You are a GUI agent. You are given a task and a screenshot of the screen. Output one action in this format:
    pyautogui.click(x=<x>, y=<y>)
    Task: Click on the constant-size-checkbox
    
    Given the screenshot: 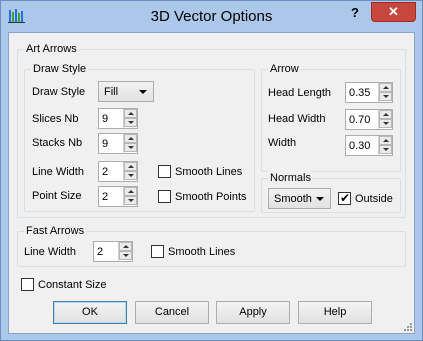 What is the action you would take?
    pyautogui.click(x=27, y=284)
    